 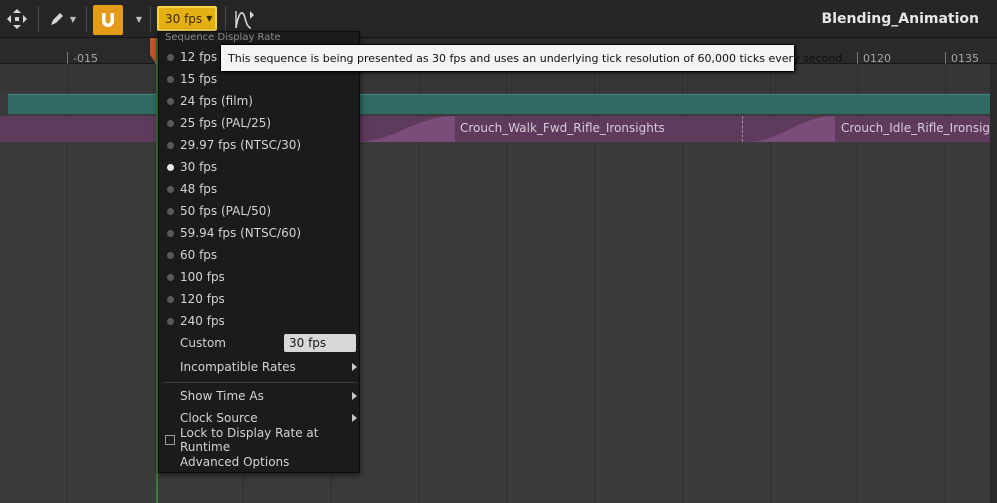 I want to click on rate-label: 59.94 fps (NTSC/60), so click(x=241, y=233).